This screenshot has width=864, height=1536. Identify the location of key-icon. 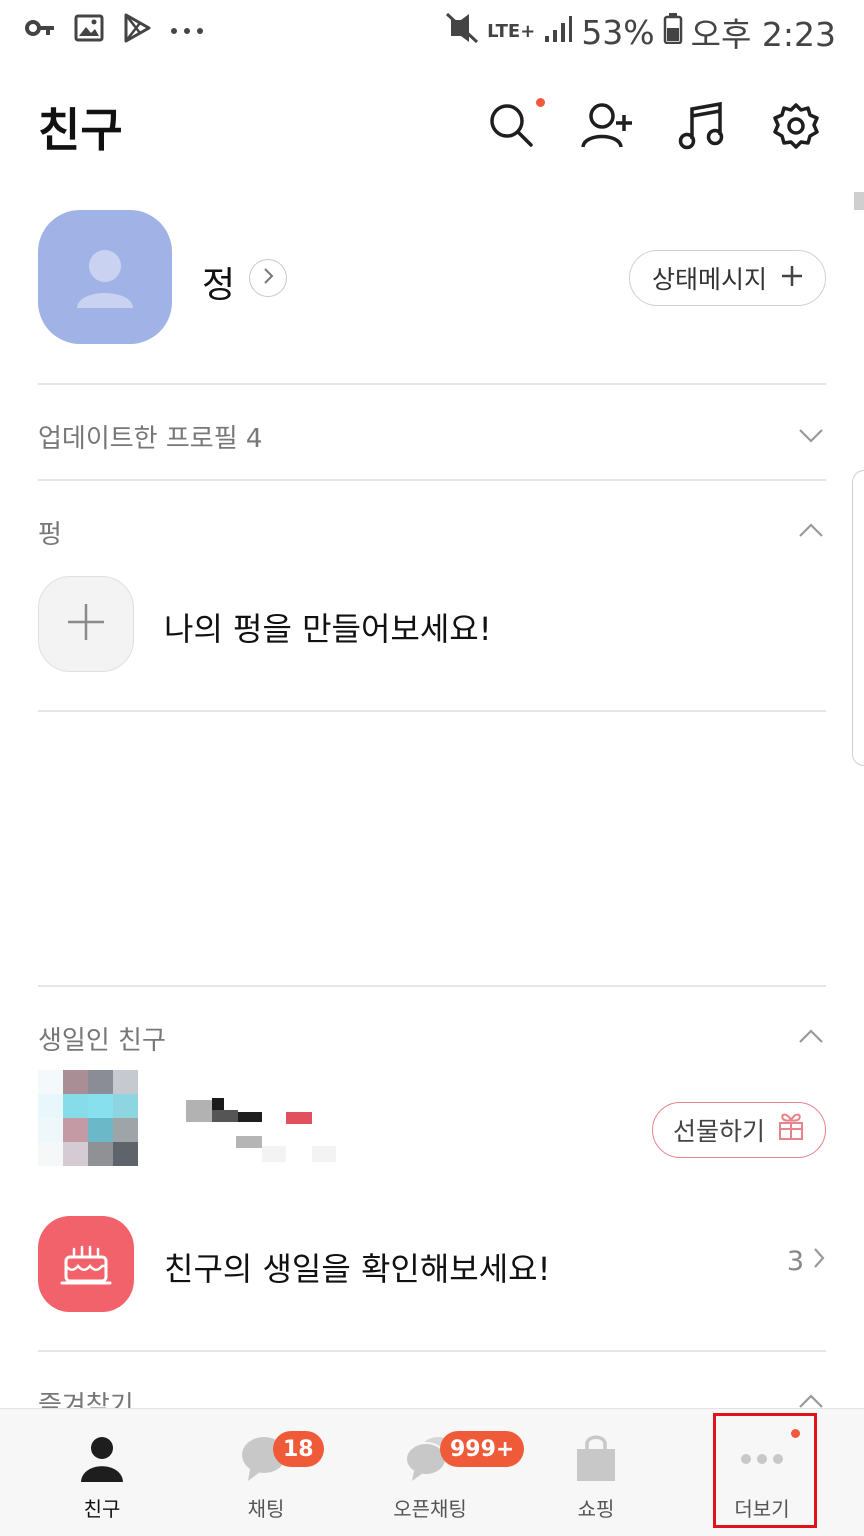
(40, 30).